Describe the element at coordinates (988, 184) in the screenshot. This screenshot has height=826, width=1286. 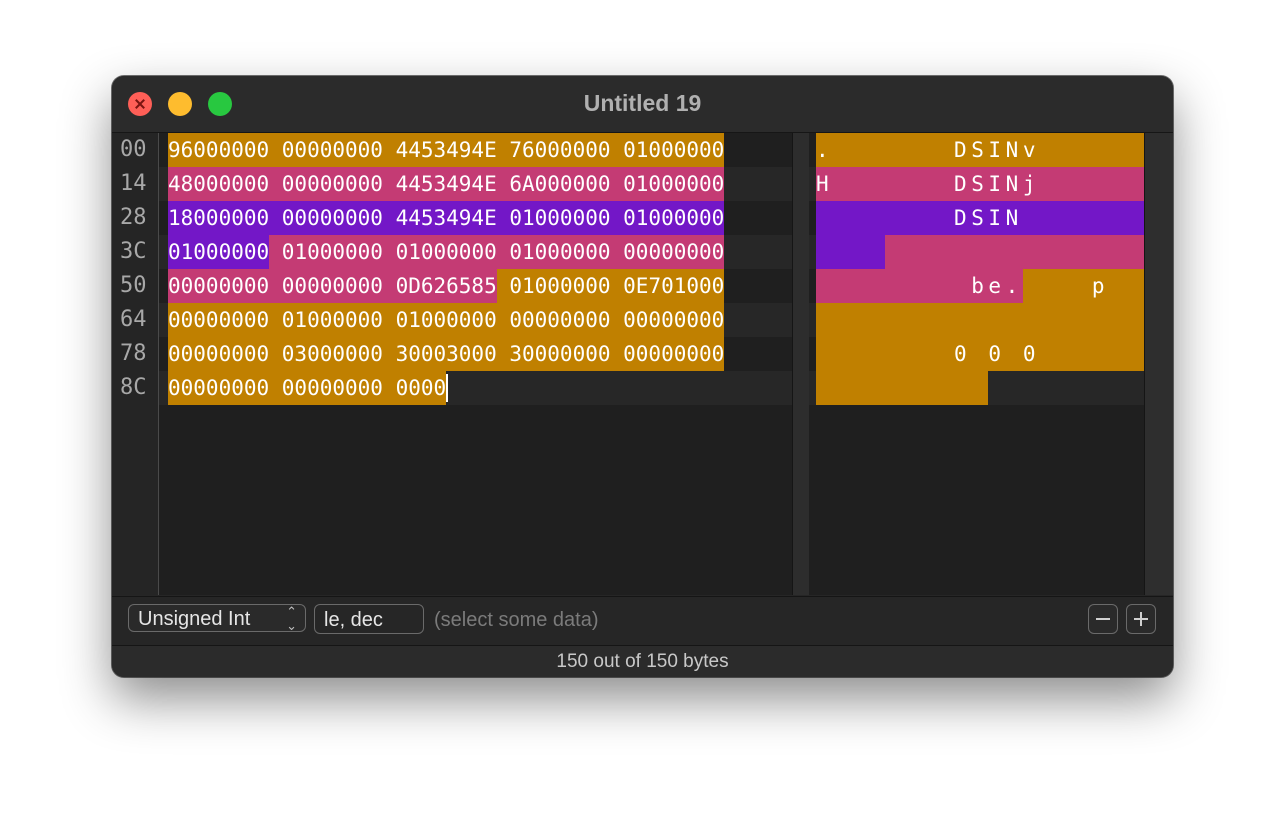
I see `ascii-chars: H DSINj` at that location.